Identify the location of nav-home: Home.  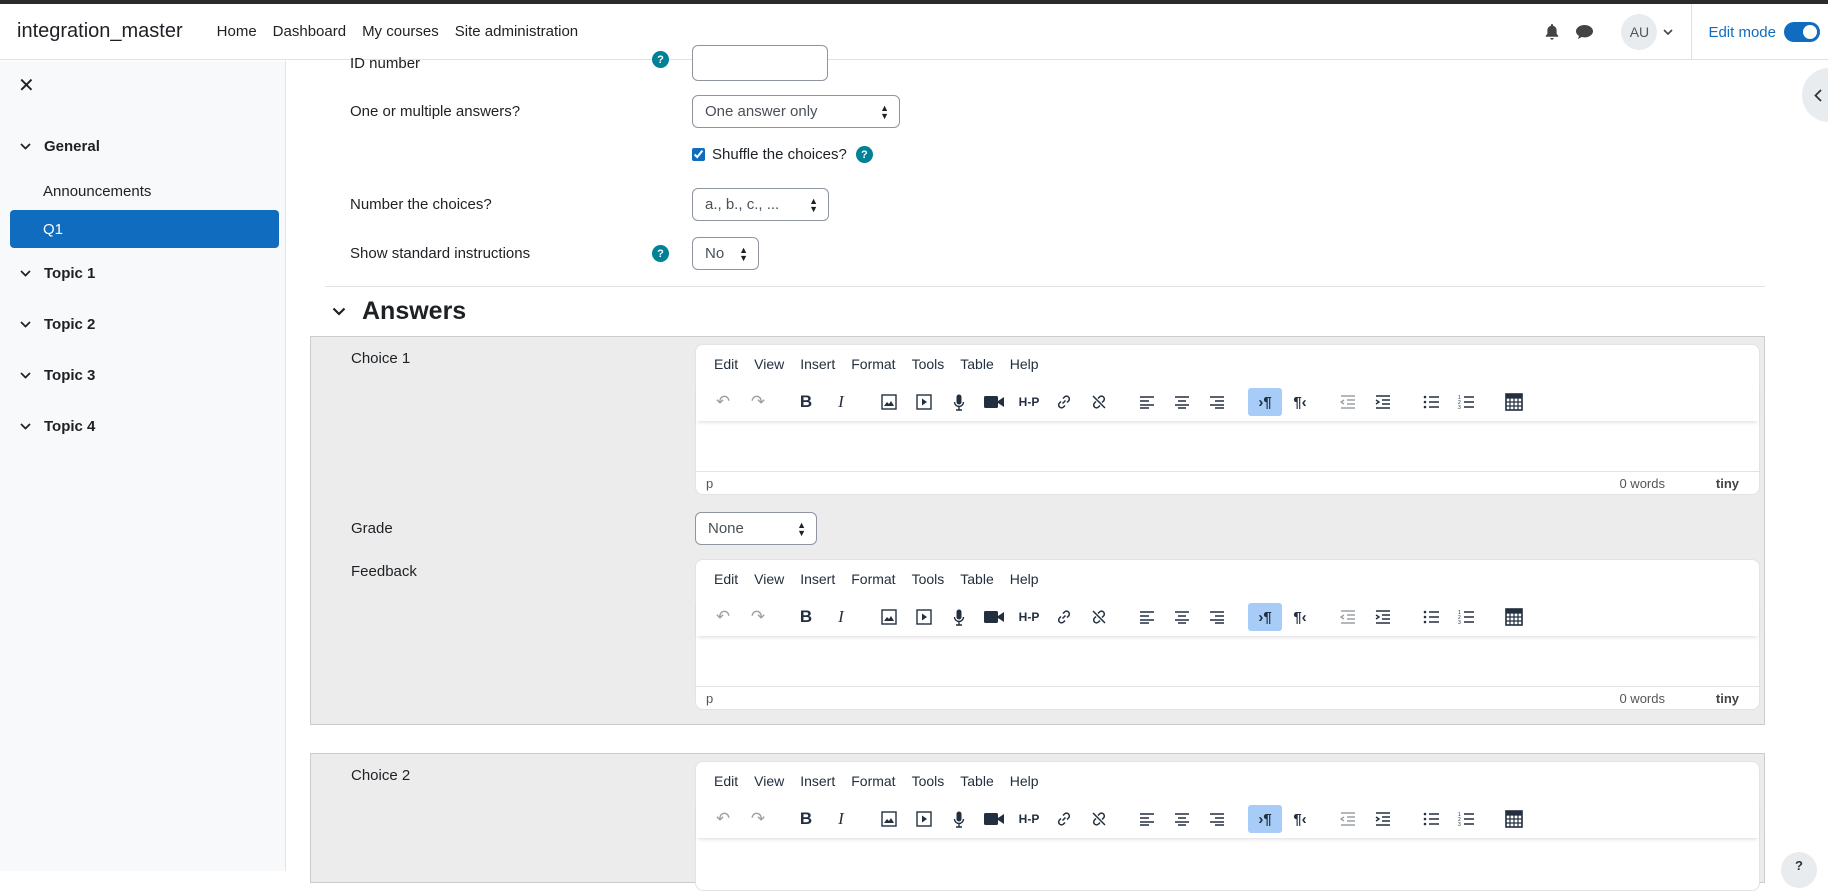
(237, 31).